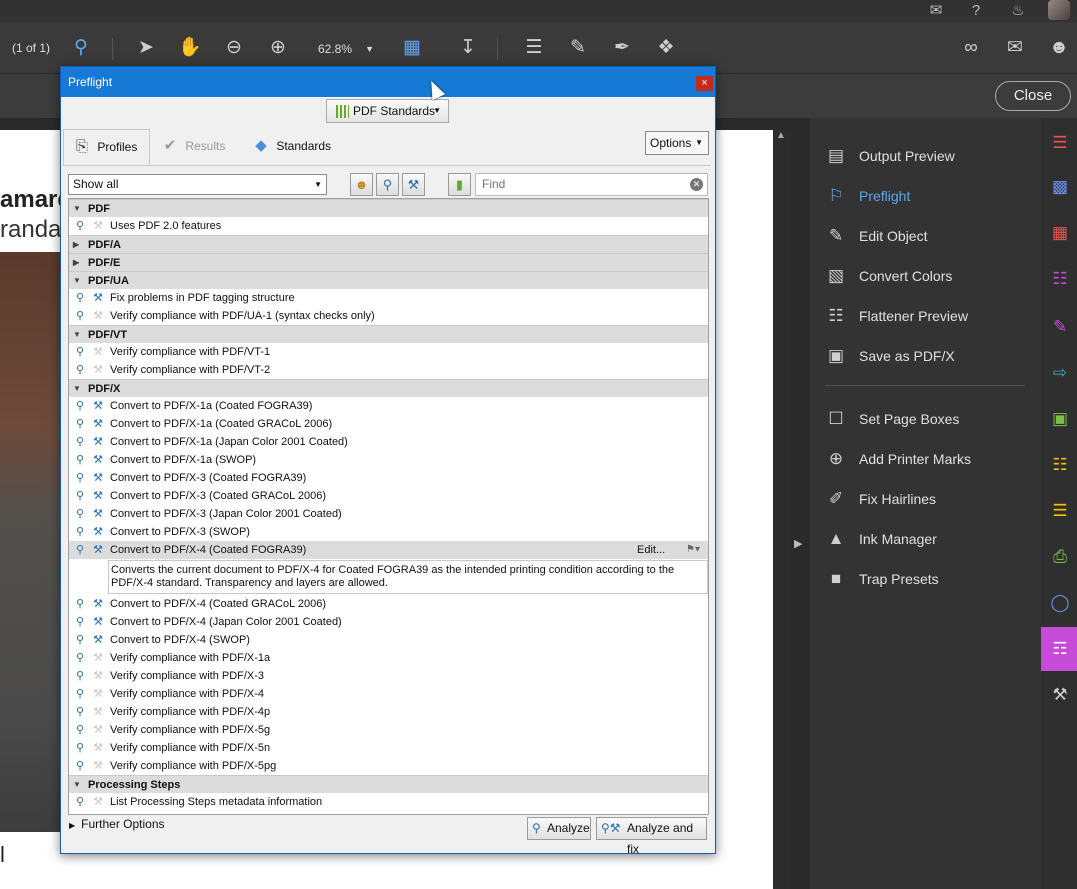  Describe the element at coordinates (929, 499) in the screenshot. I see `tool-fix-hairlines: ✐ Fix Hairlines` at that location.